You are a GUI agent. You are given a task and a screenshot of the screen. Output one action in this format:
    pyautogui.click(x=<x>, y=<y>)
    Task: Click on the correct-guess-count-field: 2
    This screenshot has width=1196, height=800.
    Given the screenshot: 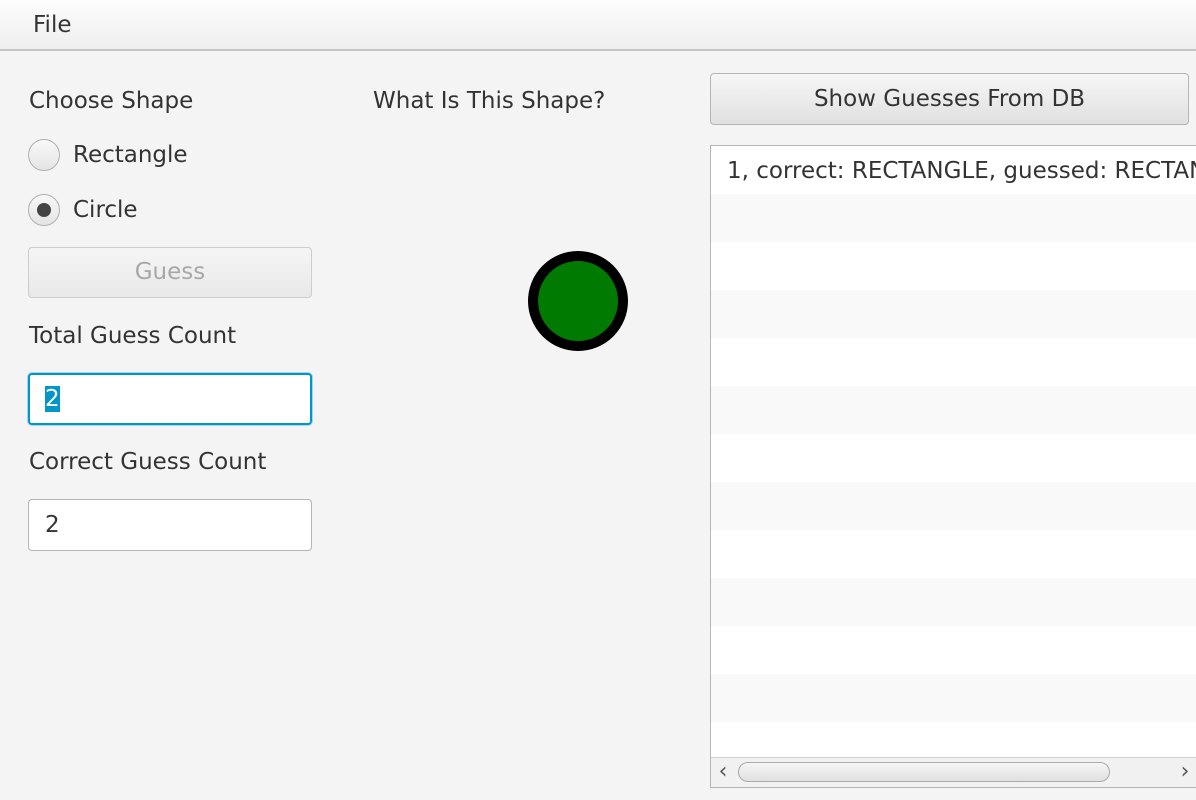 What is the action you would take?
    pyautogui.click(x=170, y=525)
    